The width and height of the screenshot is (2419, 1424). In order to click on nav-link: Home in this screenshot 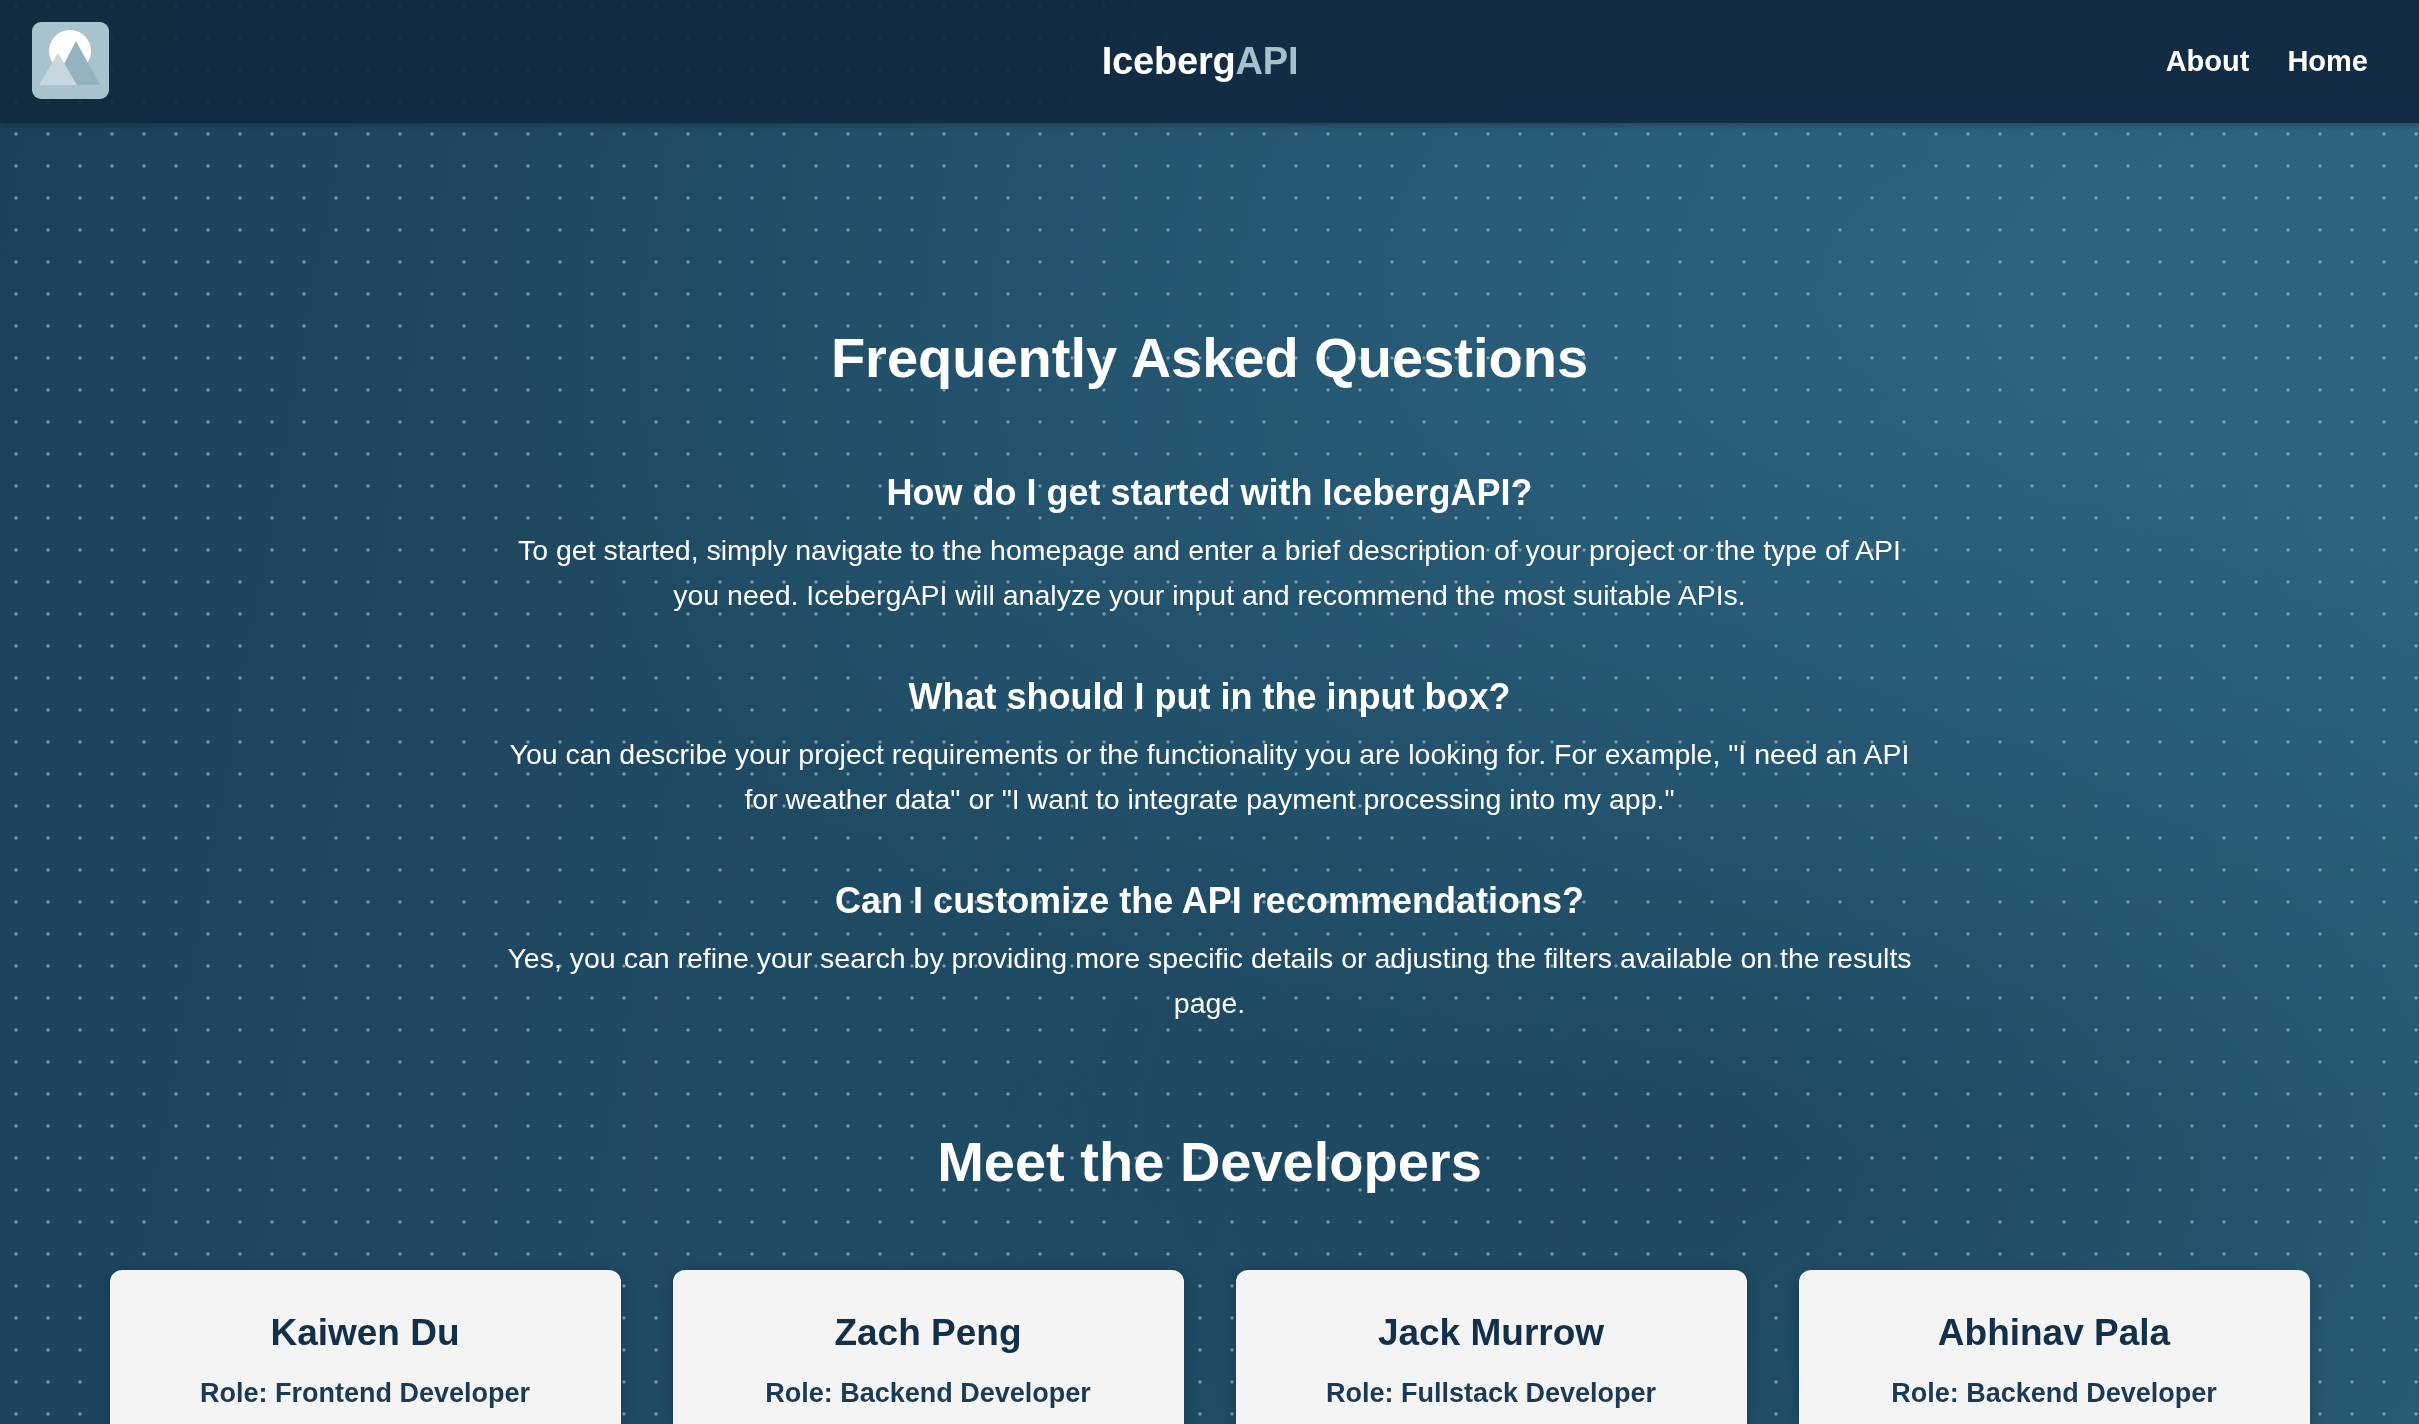, I will do `click(2327, 60)`.